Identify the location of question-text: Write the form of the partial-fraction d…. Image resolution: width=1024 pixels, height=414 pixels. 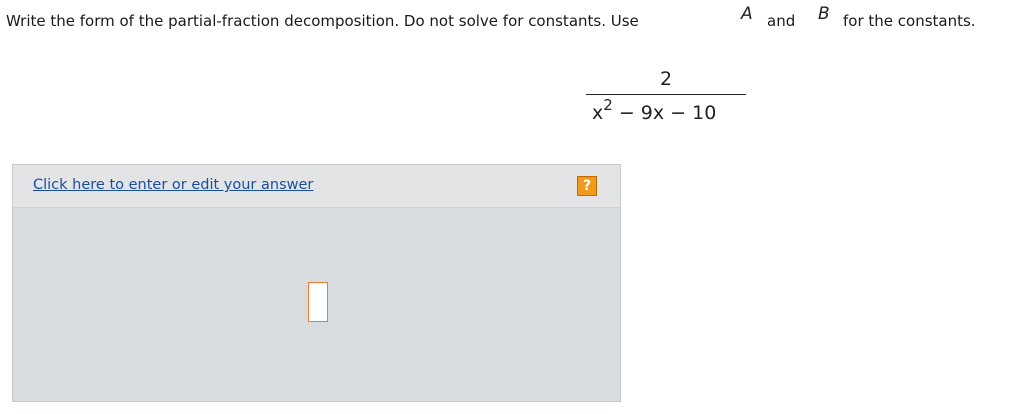
(322, 21).